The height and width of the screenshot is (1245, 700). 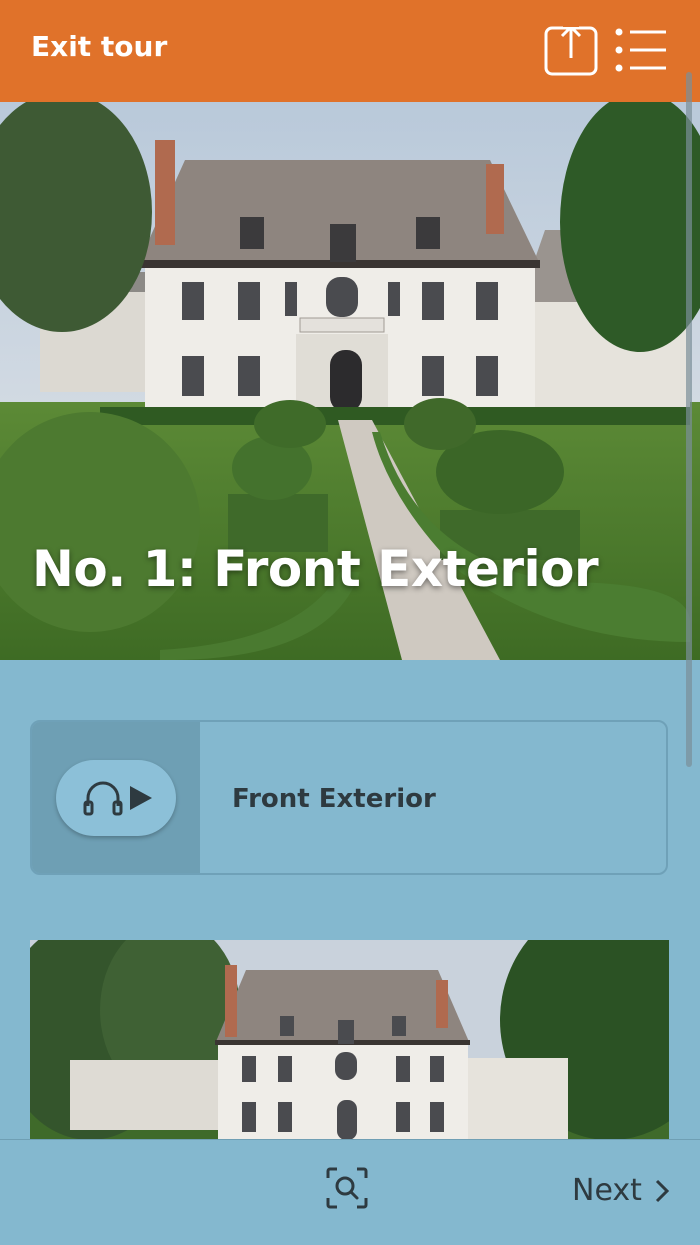 What do you see at coordinates (571, 51) in the screenshot?
I see `share-icon` at bounding box center [571, 51].